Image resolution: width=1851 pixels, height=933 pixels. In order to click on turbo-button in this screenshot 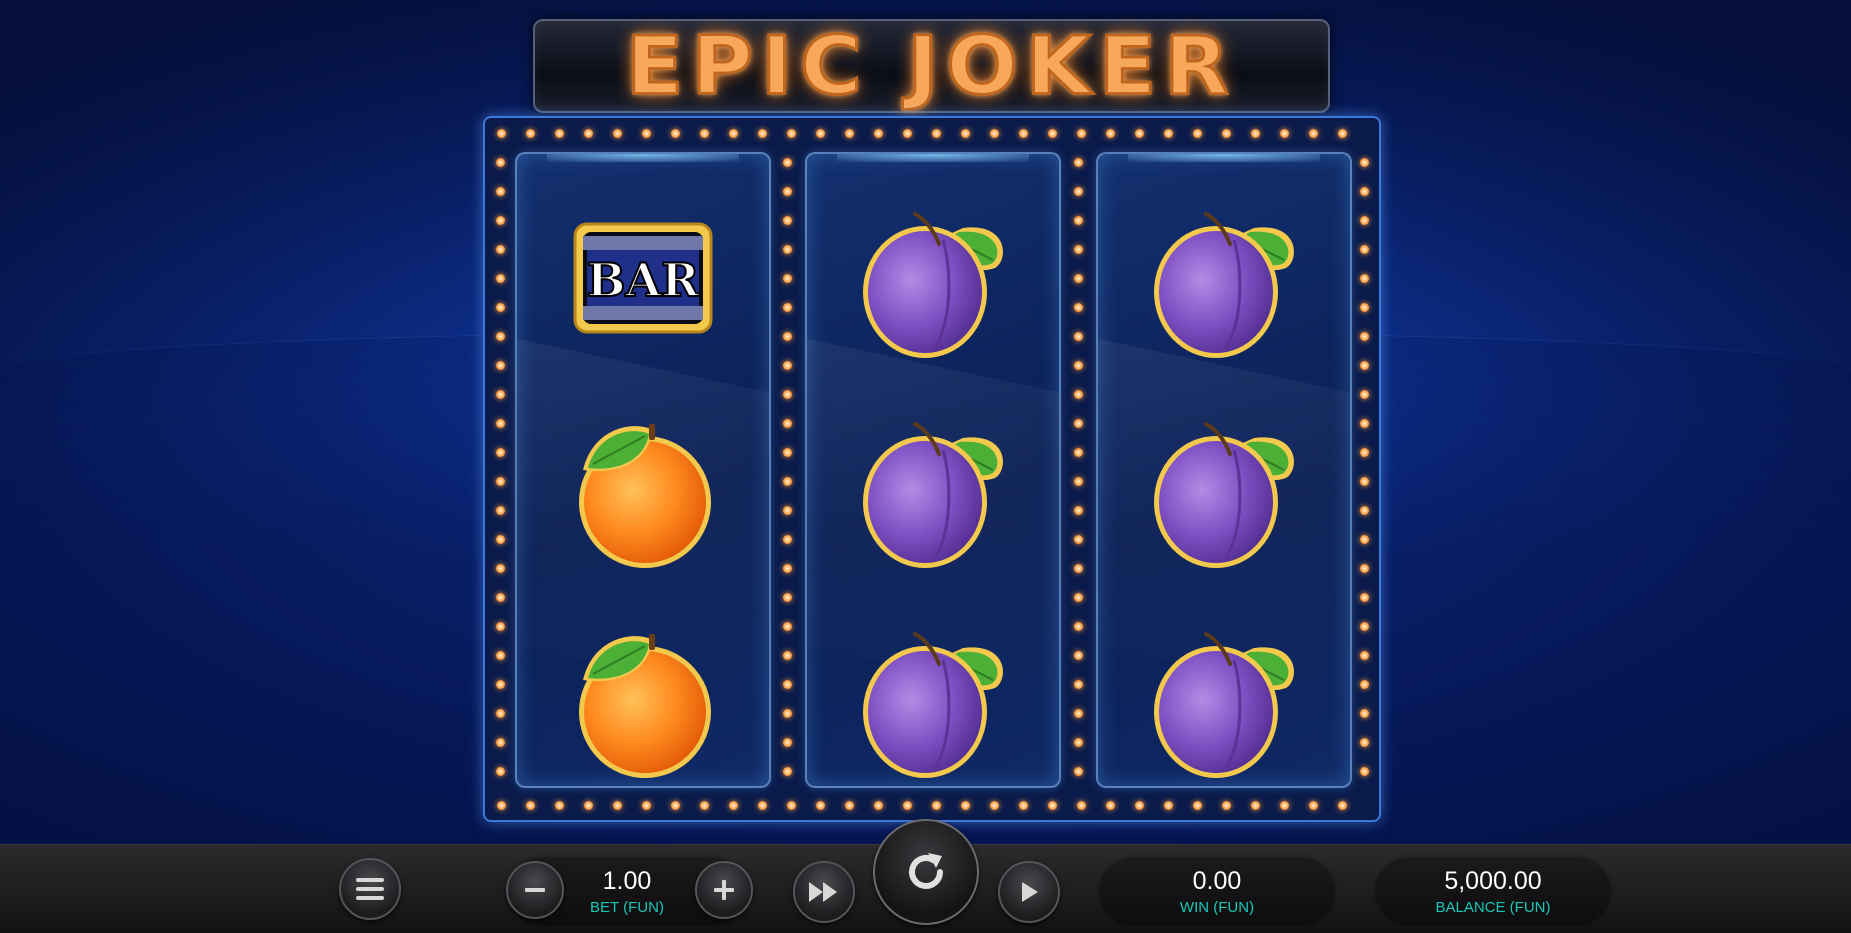, I will do `click(824, 892)`.